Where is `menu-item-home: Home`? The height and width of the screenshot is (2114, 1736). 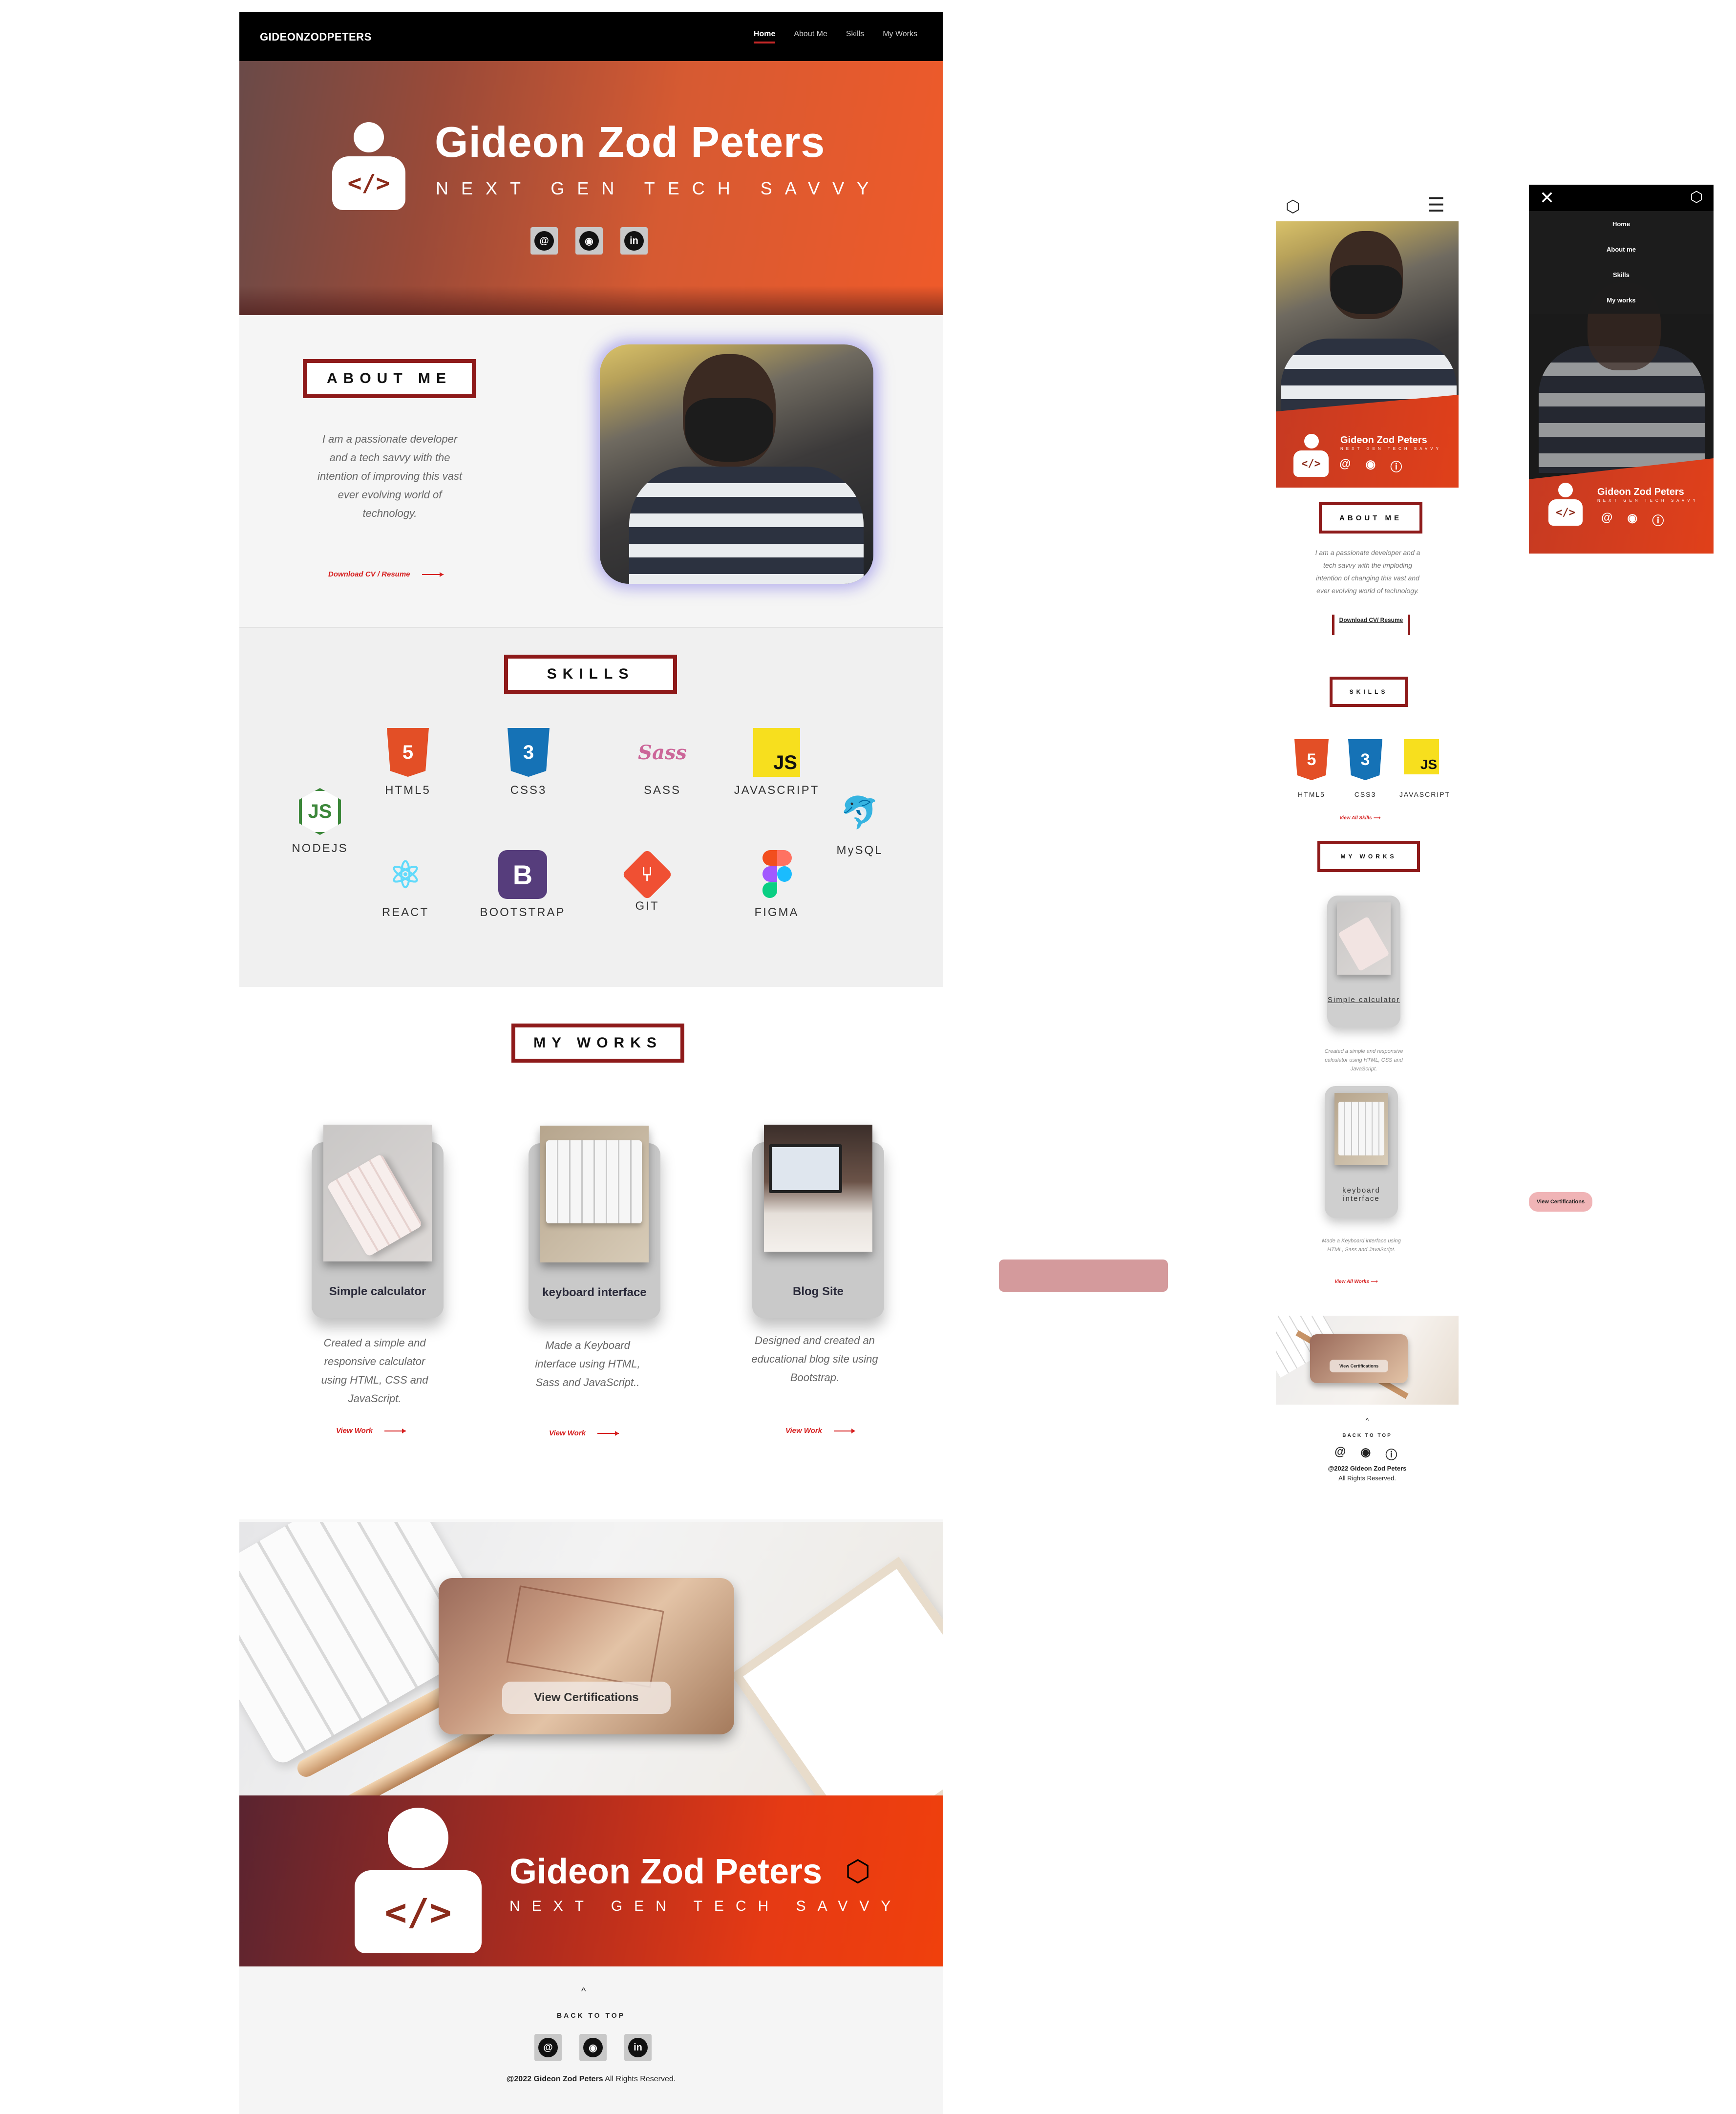 menu-item-home: Home is located at coordinates (1621, 223).